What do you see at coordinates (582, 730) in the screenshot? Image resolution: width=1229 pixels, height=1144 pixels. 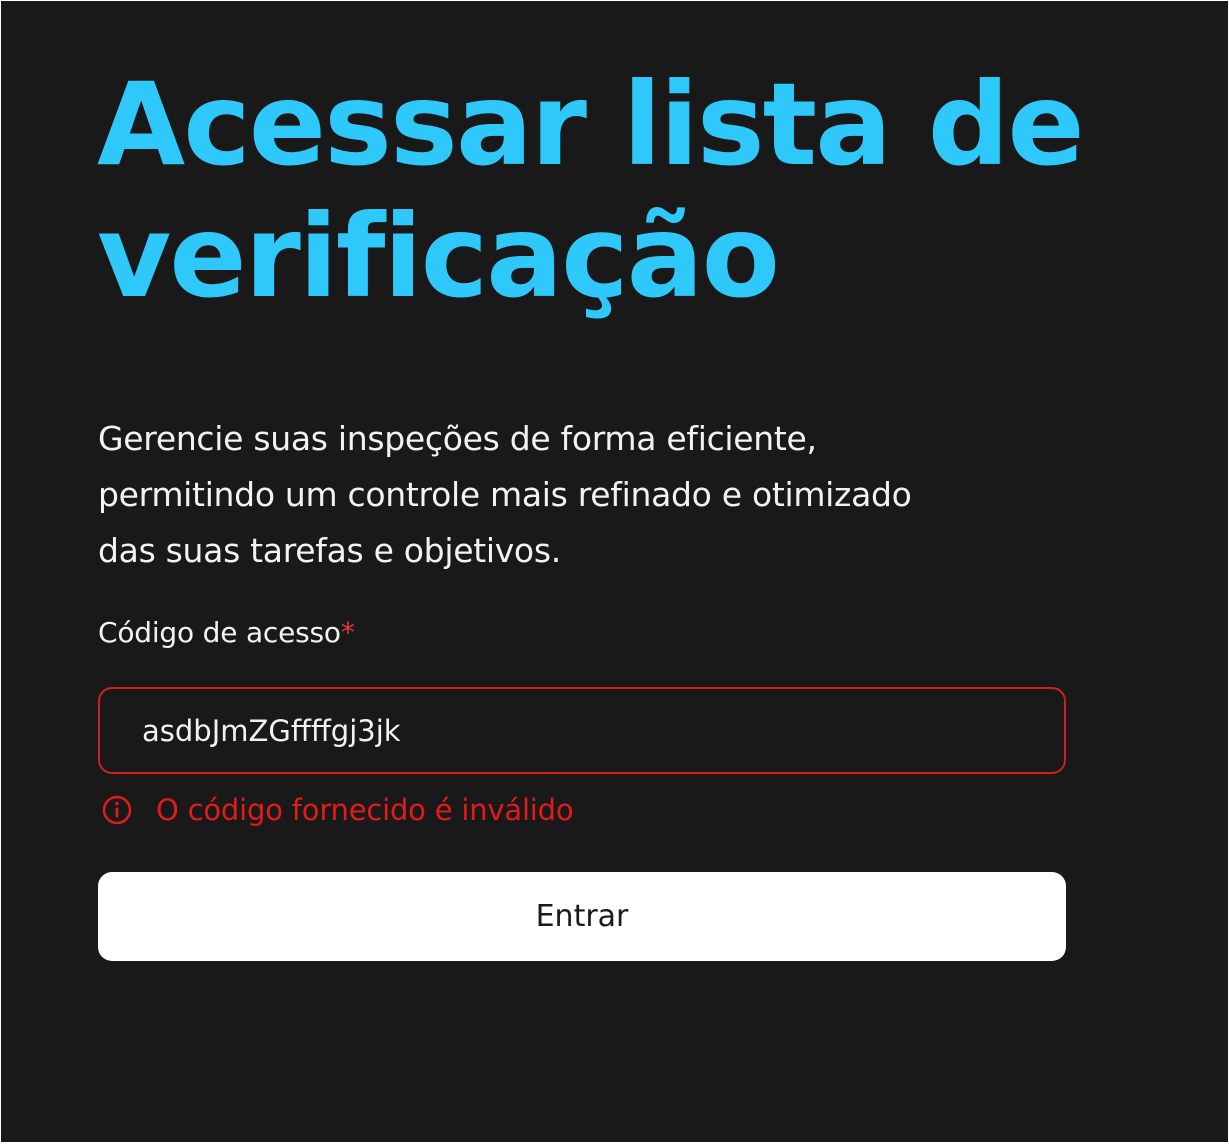 I see `access-code-input` at bounding box center [582, 730].